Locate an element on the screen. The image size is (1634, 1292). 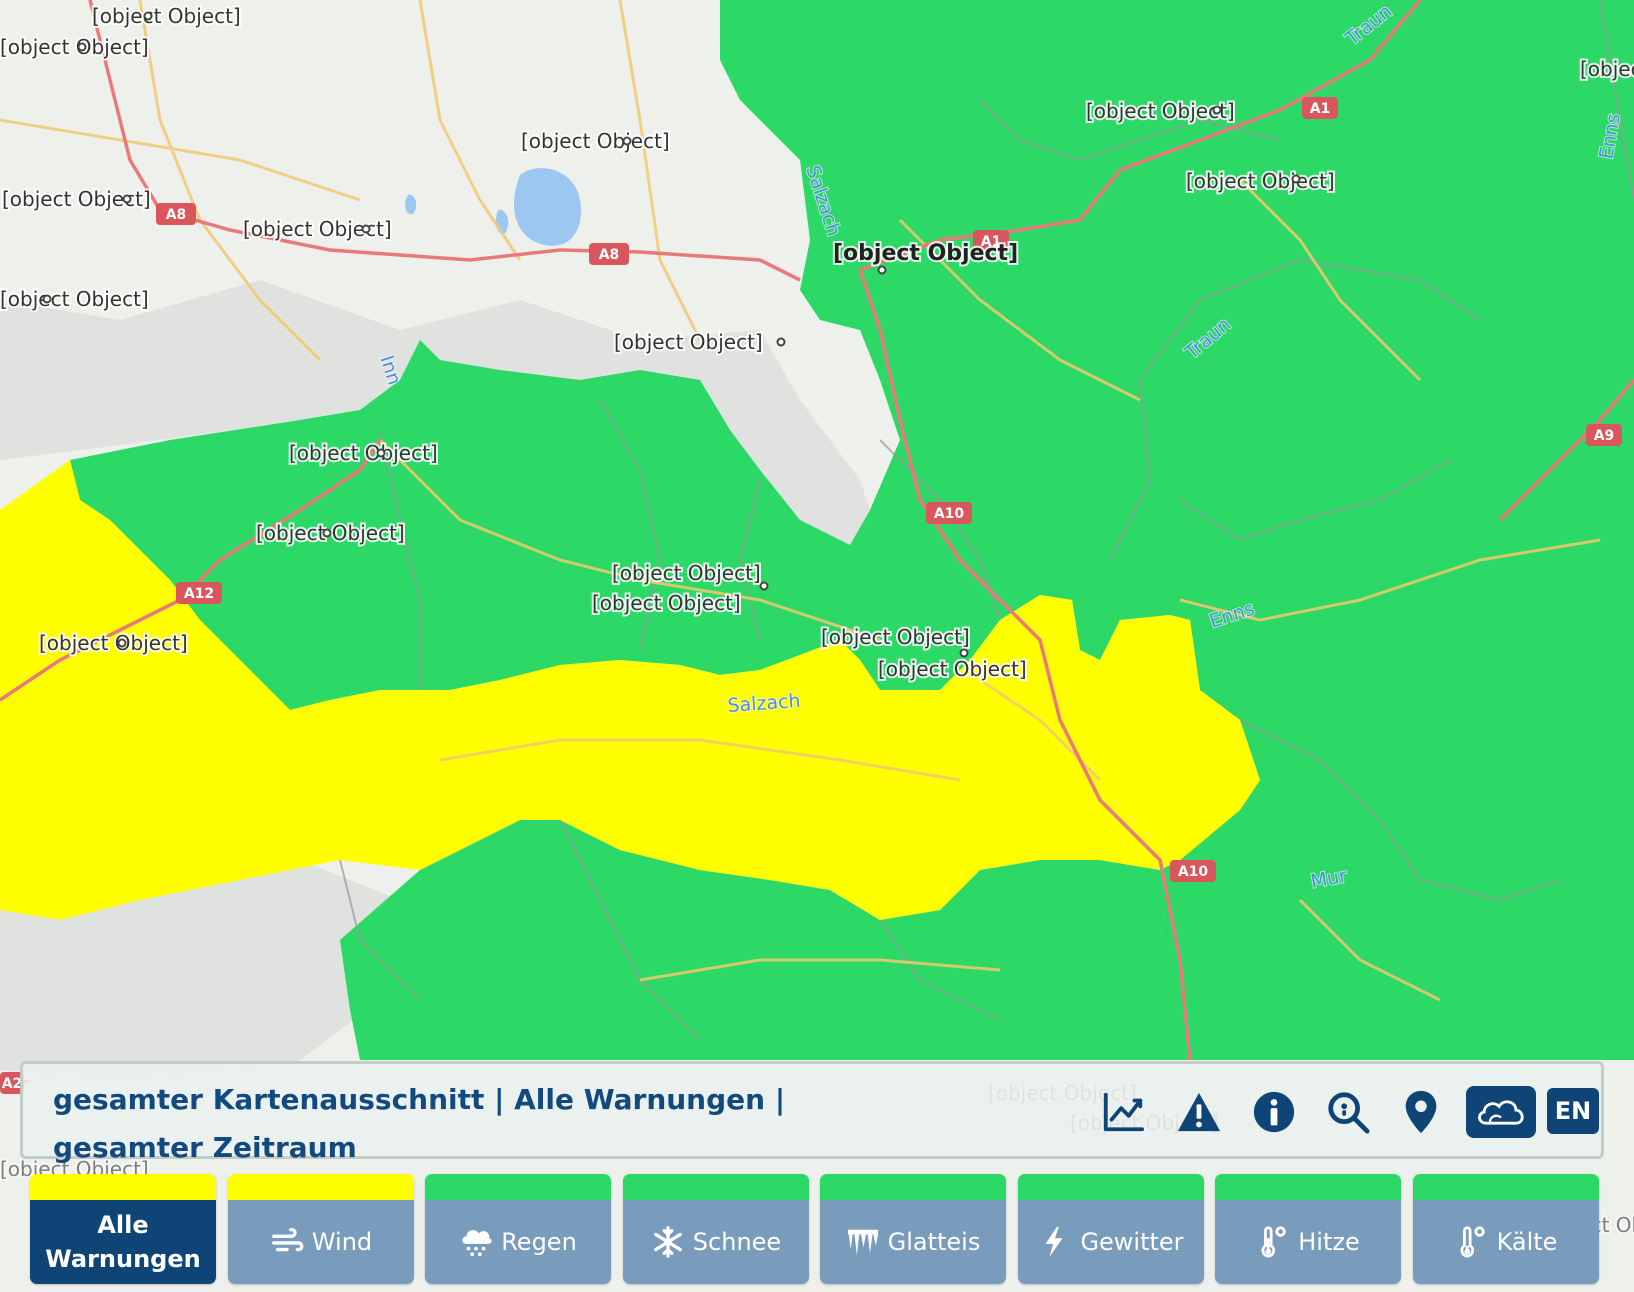
tab-alle-warnungen: Alle Warnungen is located at coordinates (123, 1229).